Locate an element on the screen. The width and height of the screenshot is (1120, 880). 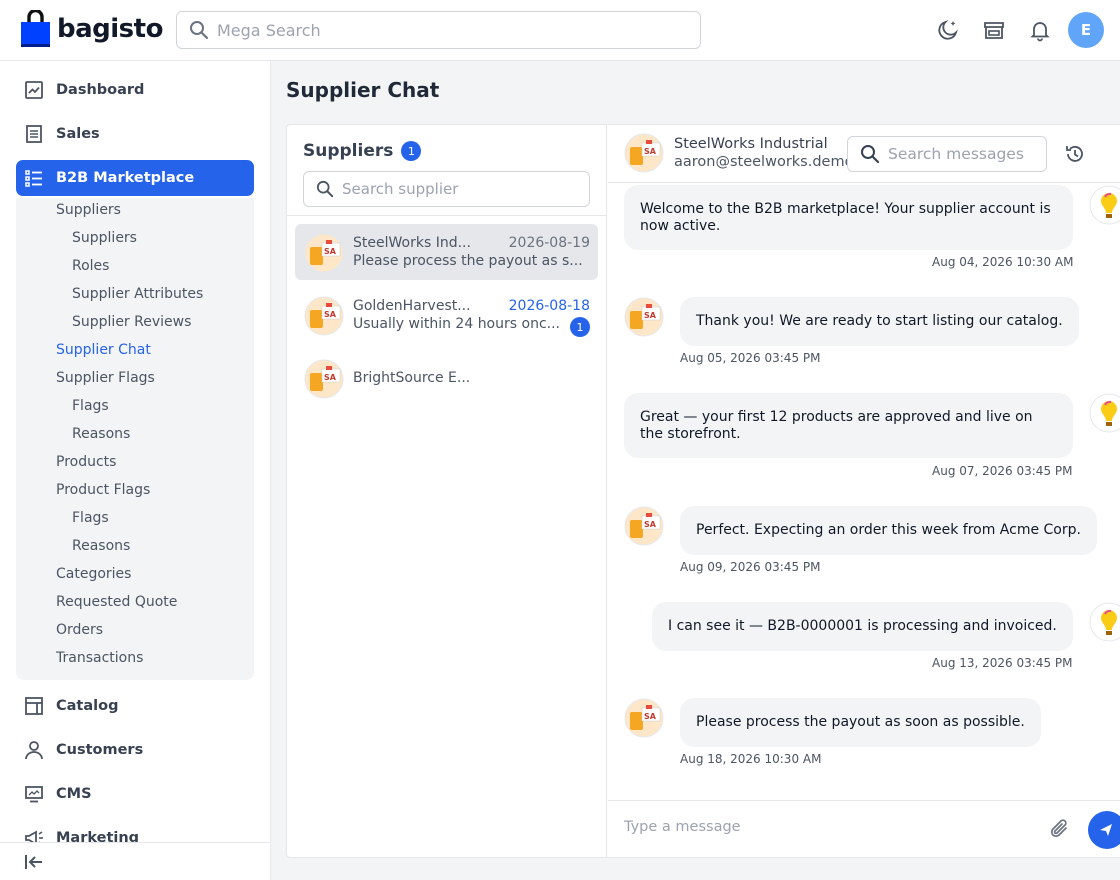
submenu-requested-quote: Requested Quote is located at coordinates (116, 602).